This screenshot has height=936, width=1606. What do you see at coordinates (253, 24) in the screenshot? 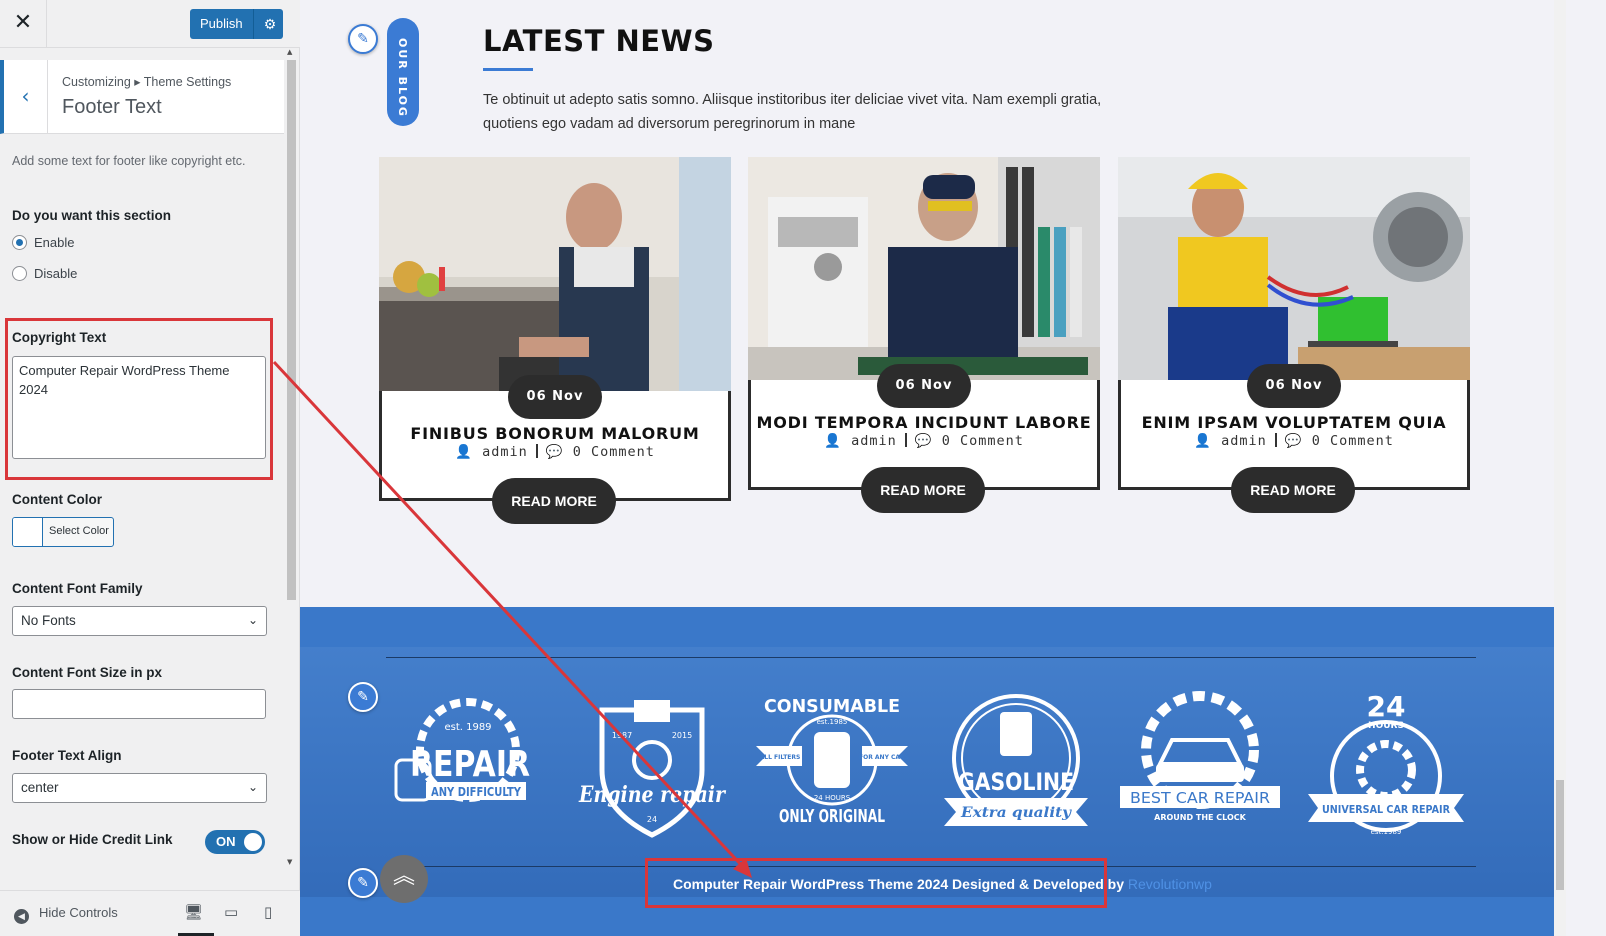
I see `publish-divider` at bounding box center [253, 24].